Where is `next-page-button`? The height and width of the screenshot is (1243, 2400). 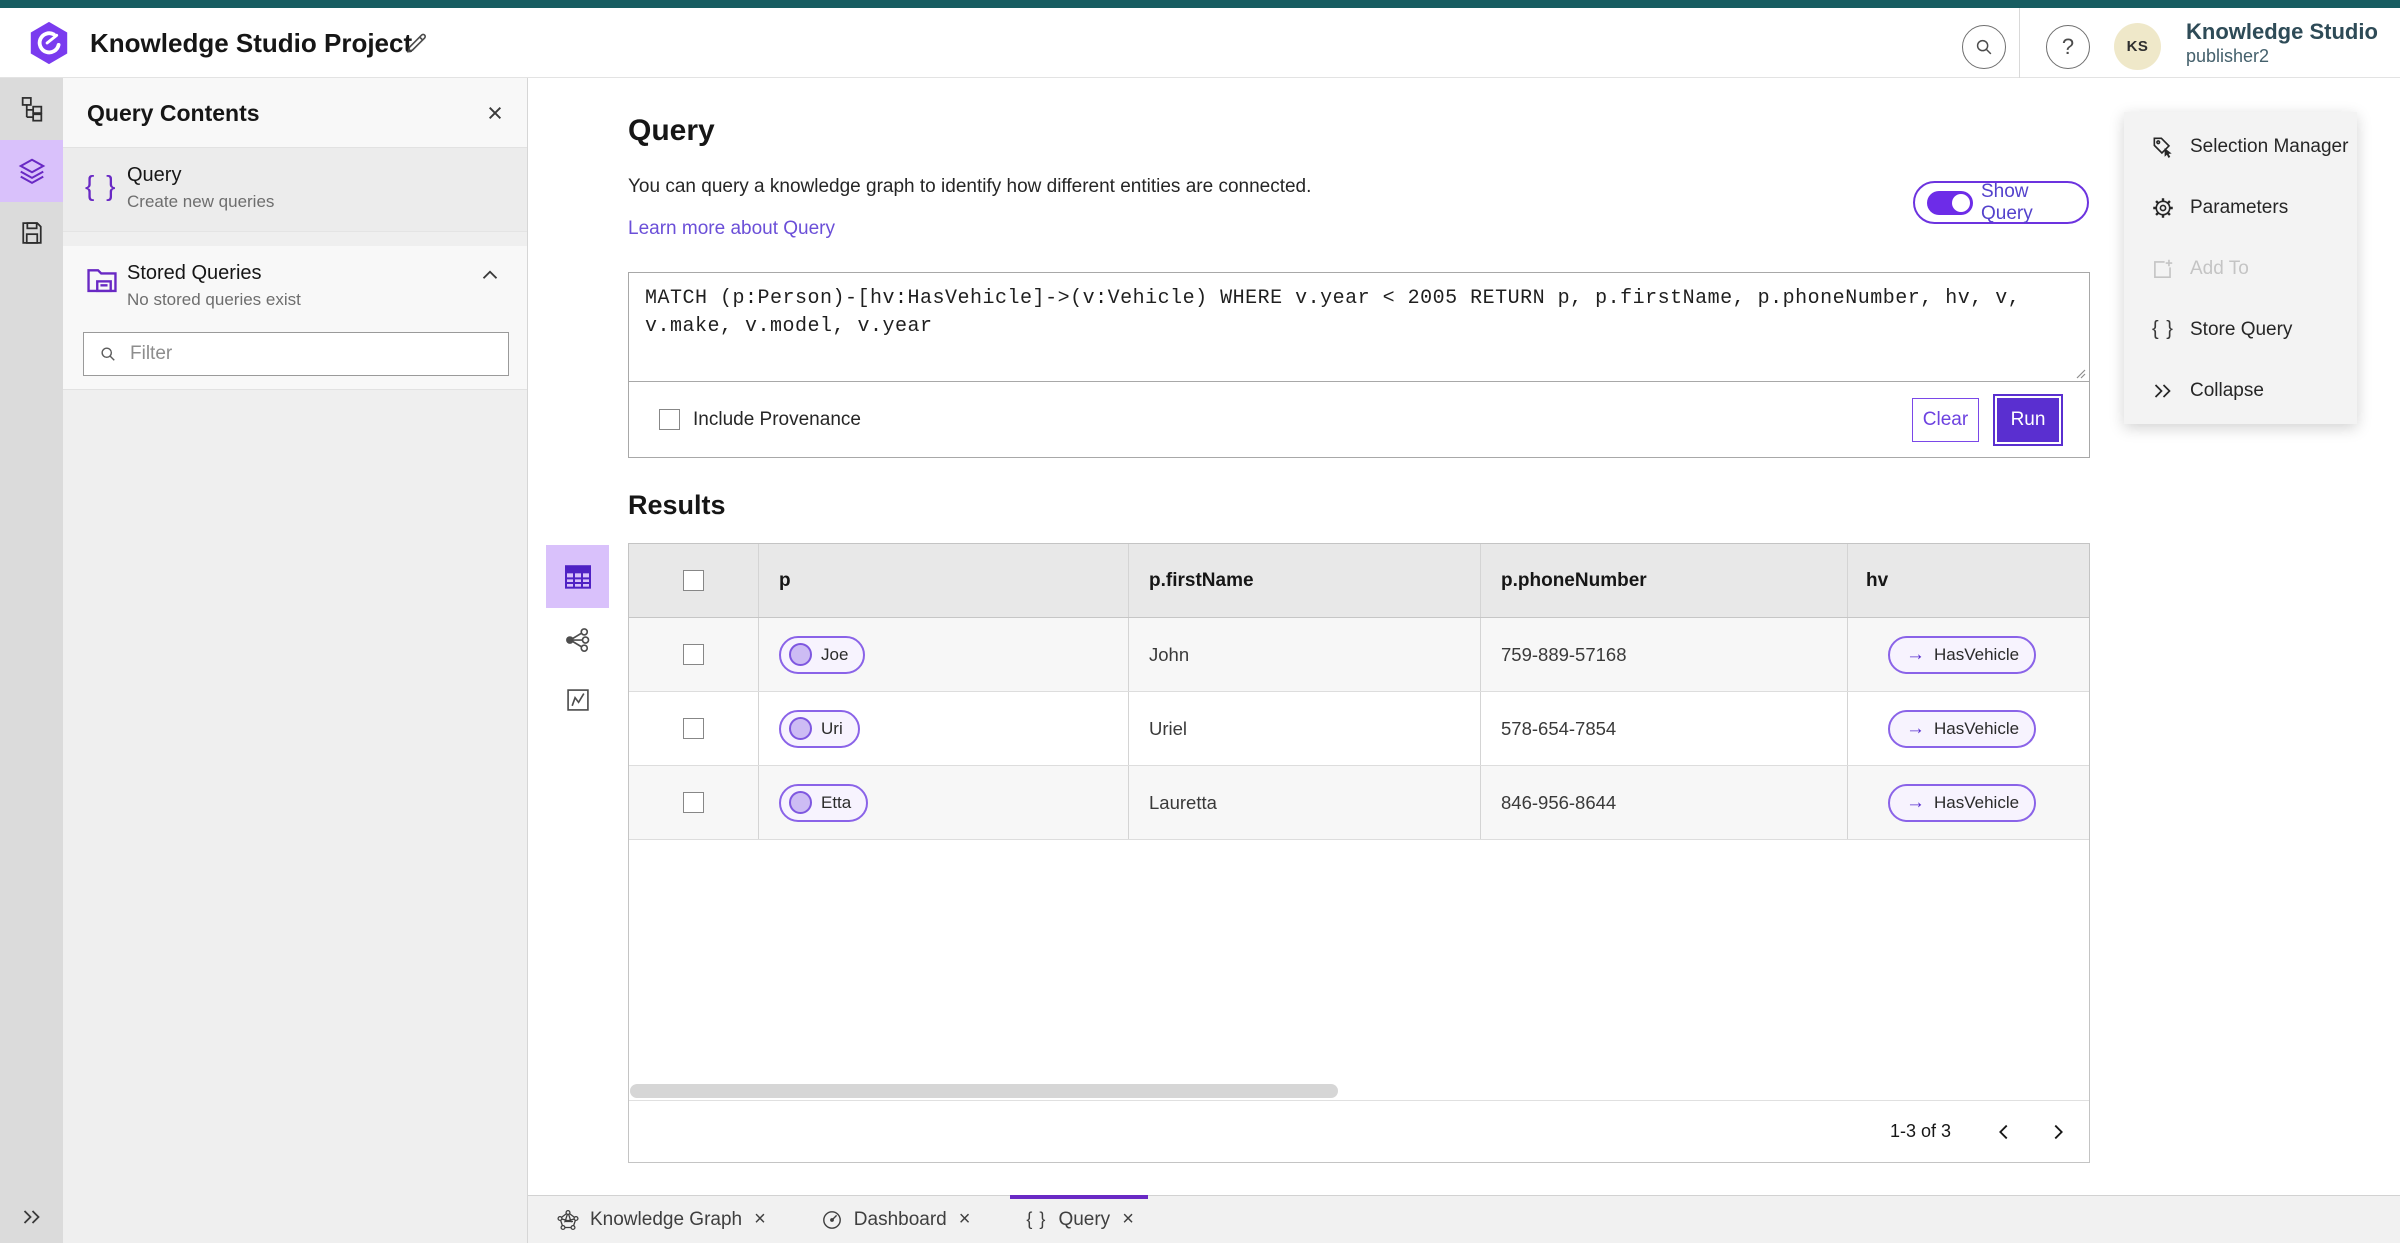 next-page-button is located at coordinates (2058, 1132).